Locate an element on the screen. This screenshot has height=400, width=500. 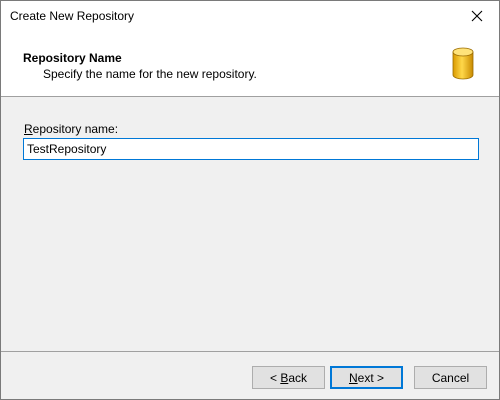
repository-name-label: Repository name: is located at coordinates (71, 129).